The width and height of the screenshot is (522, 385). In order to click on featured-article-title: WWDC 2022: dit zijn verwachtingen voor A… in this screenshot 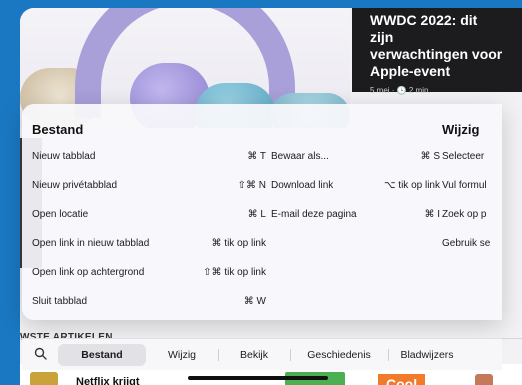, I will do `click(437, 46)`.